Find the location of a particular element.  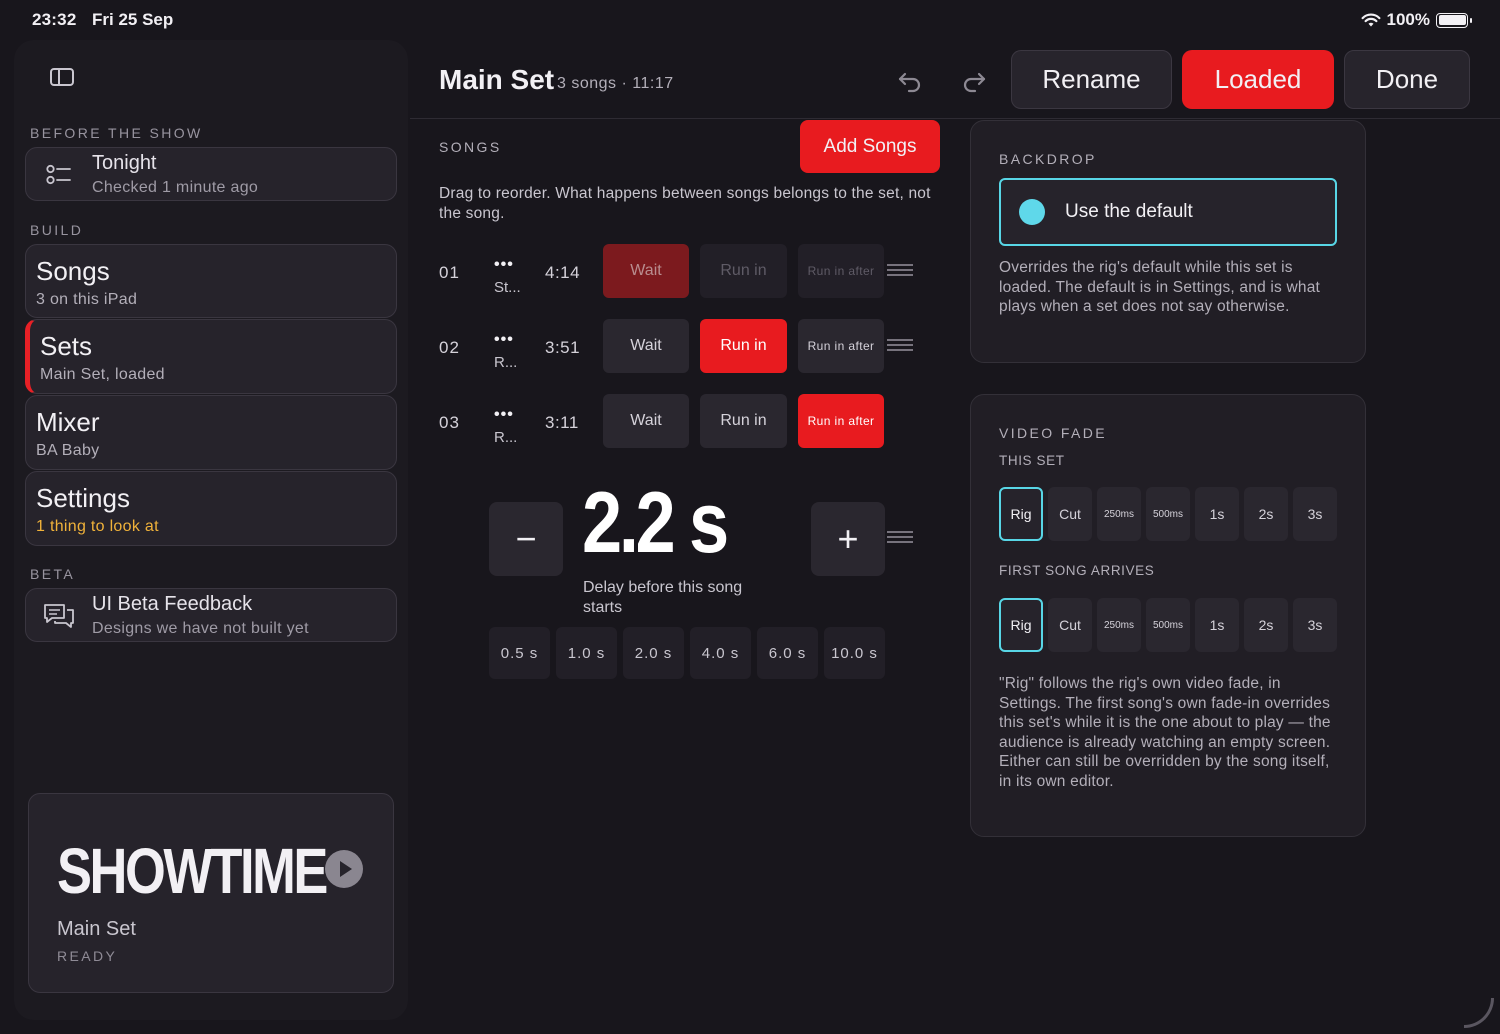

song-row-duration: 3:11 is located at coordinates (562, 422).